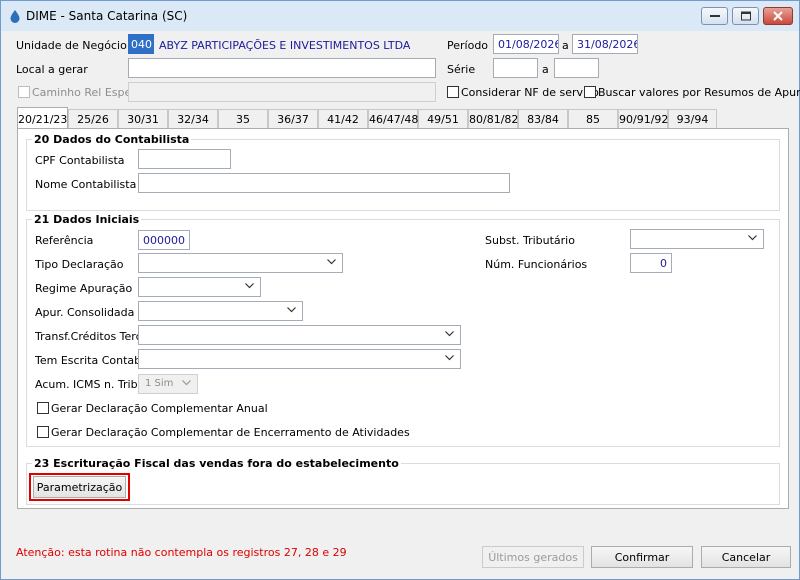  What do you see at coordinates (164, 240) in the screenshot?
I see `referencia-input: 000000` at bounding box center [164, 240].